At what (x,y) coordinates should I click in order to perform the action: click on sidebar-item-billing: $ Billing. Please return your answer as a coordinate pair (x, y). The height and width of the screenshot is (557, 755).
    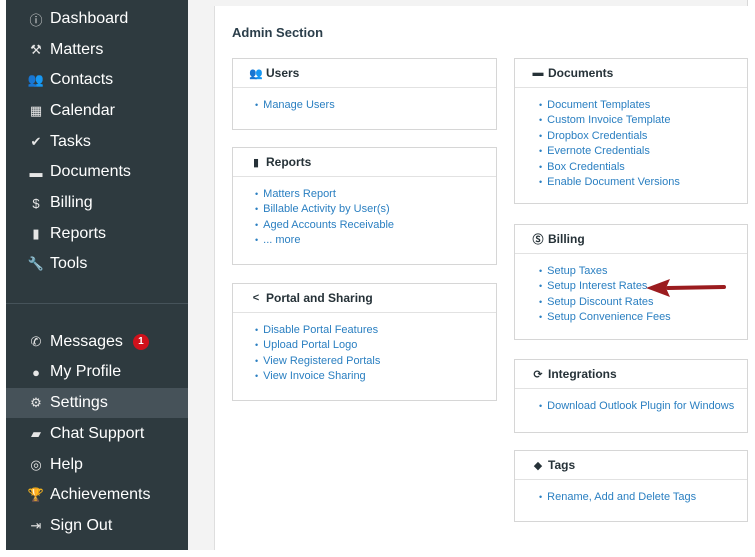
    Looking at the image, I should click on (97, 203).